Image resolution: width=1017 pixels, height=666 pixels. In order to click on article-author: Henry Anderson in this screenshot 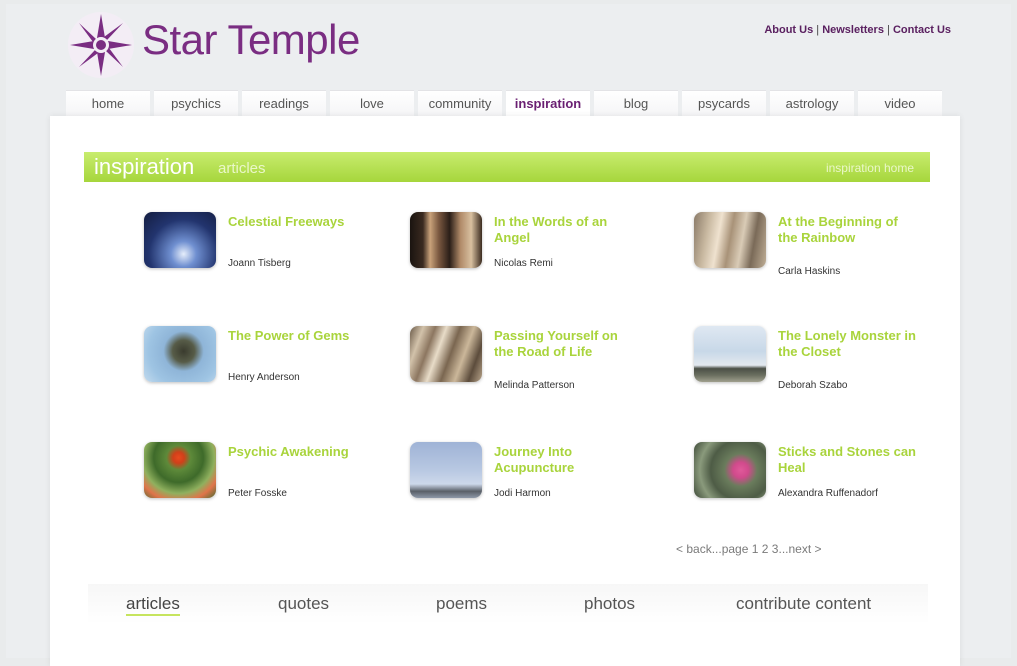, I will do `click(264, 377)`.